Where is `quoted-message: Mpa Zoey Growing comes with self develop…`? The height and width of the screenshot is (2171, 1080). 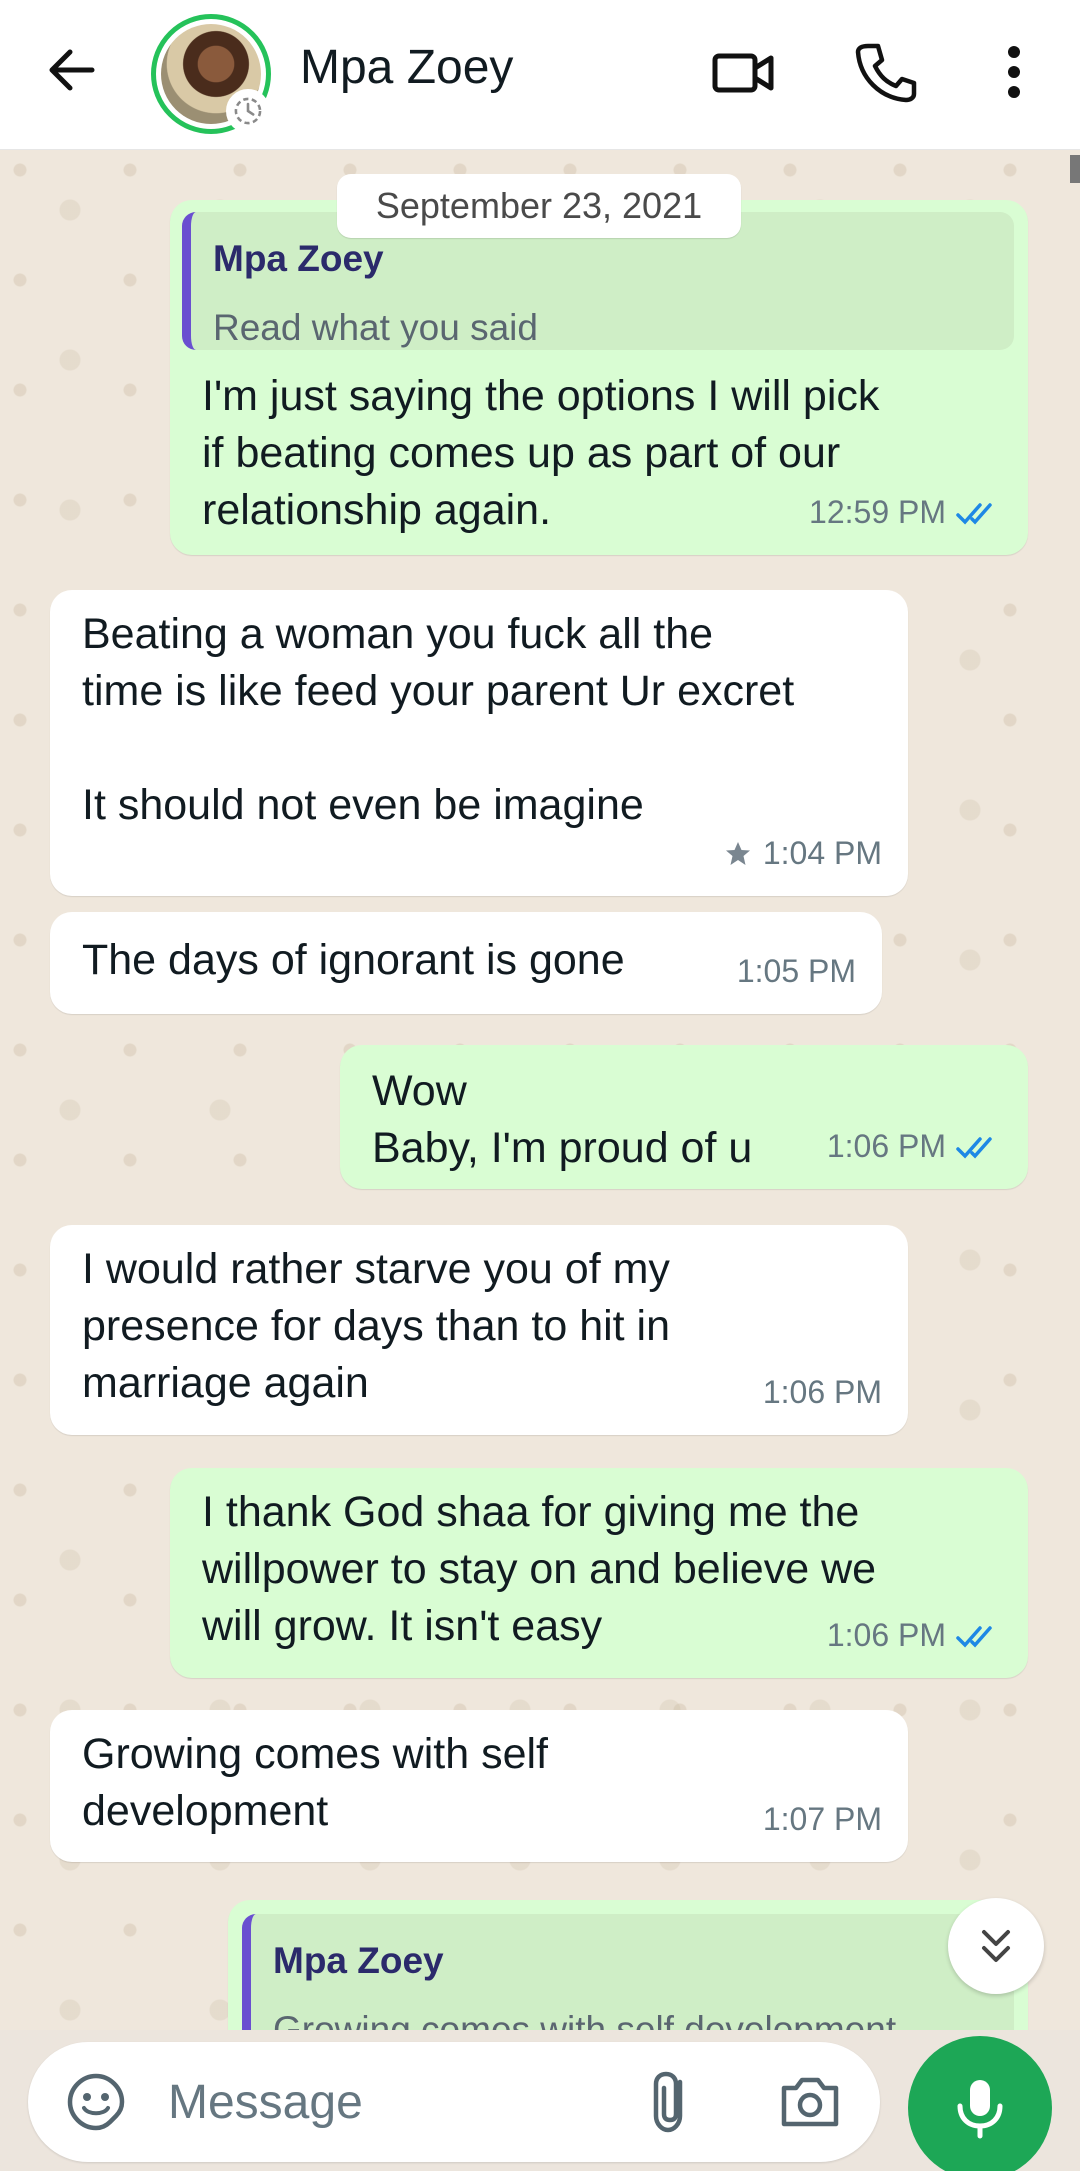 quoted-message: Mpa Zoey Growing comes with self develop… is located at coordinates (628, 1972).